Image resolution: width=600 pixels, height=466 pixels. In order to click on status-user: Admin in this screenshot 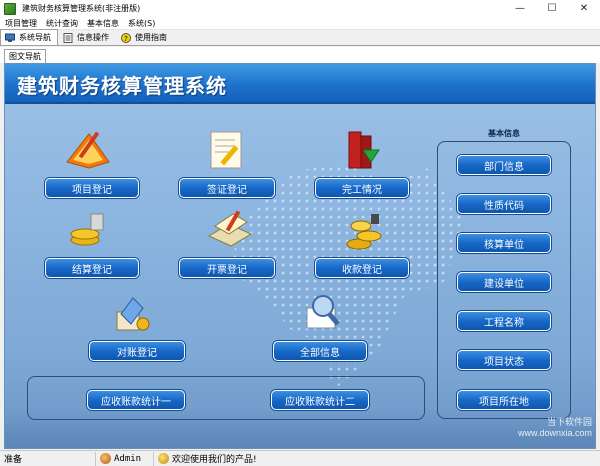, I will do `click(125, 458)`.